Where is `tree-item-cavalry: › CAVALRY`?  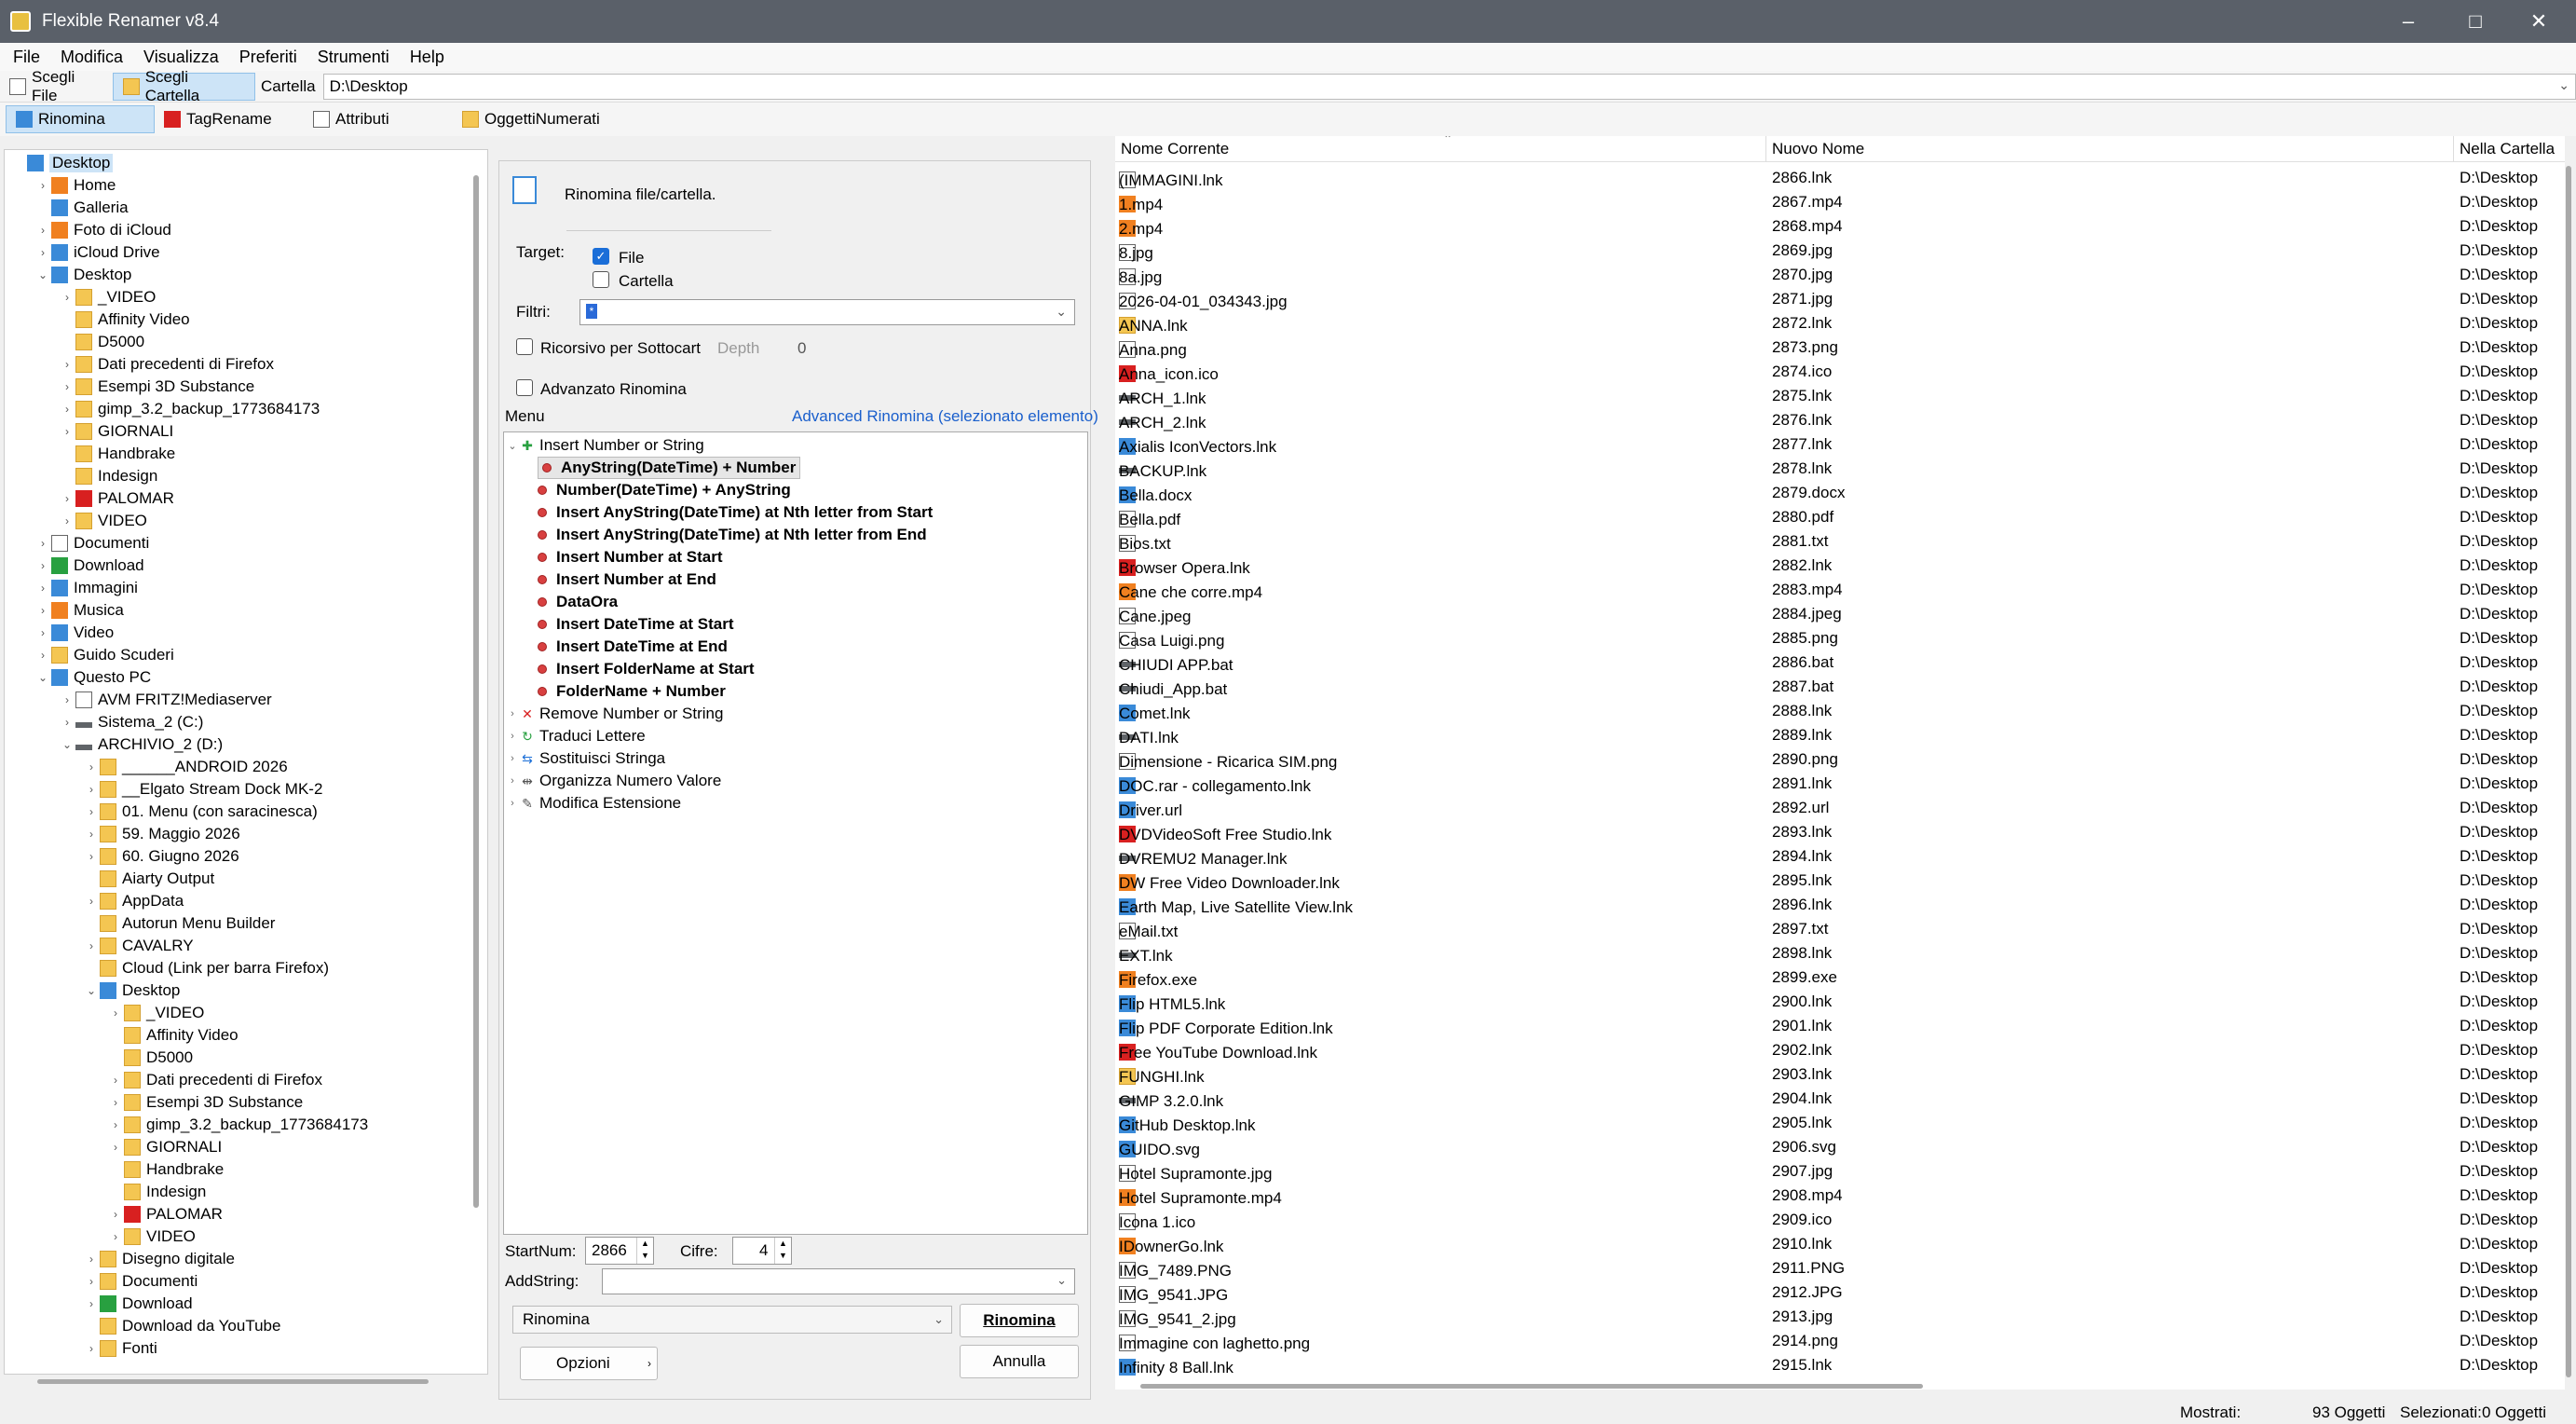
tree-item-cavalry: › CAVALRY is located at coordinates (138, 946).